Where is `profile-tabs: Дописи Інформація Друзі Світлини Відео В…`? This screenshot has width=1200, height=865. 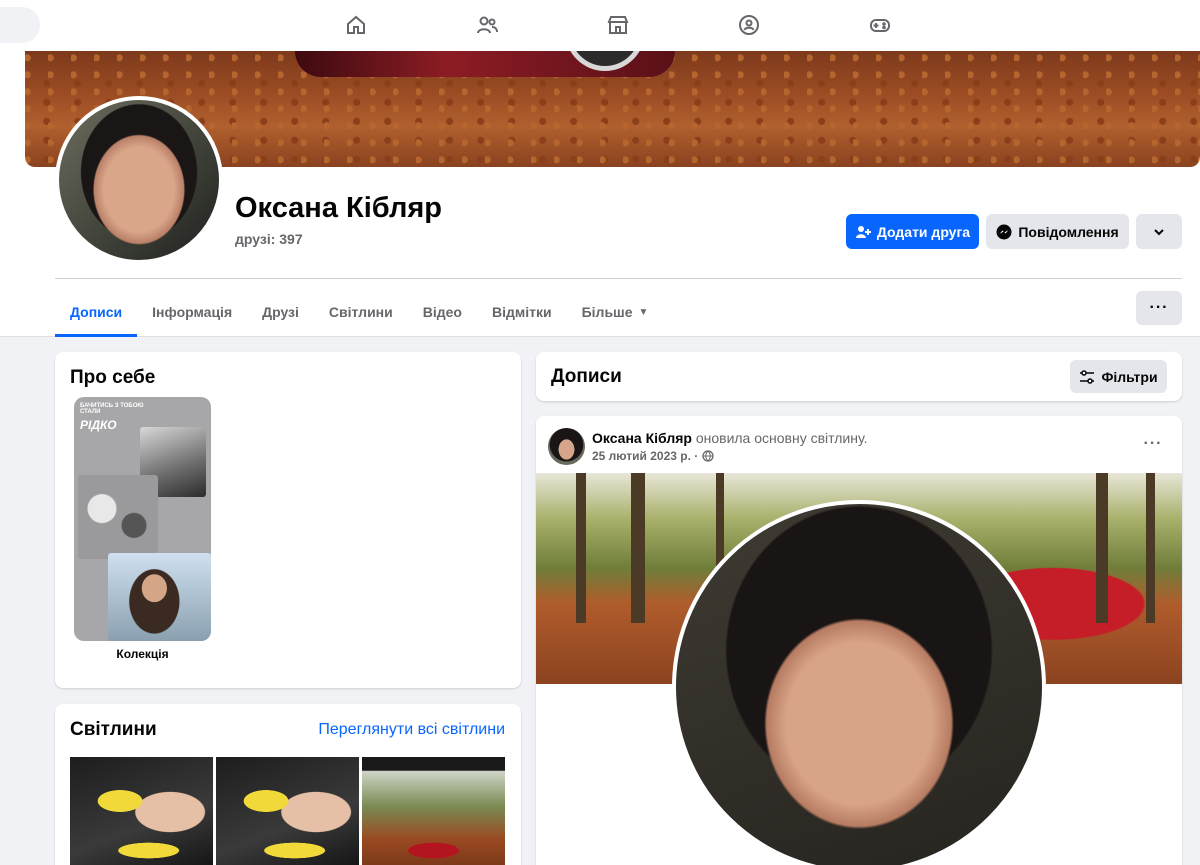 profile-tabs: Дописи Інформація Друзі Світлини Відео В… is located at coordinates (359, 312).